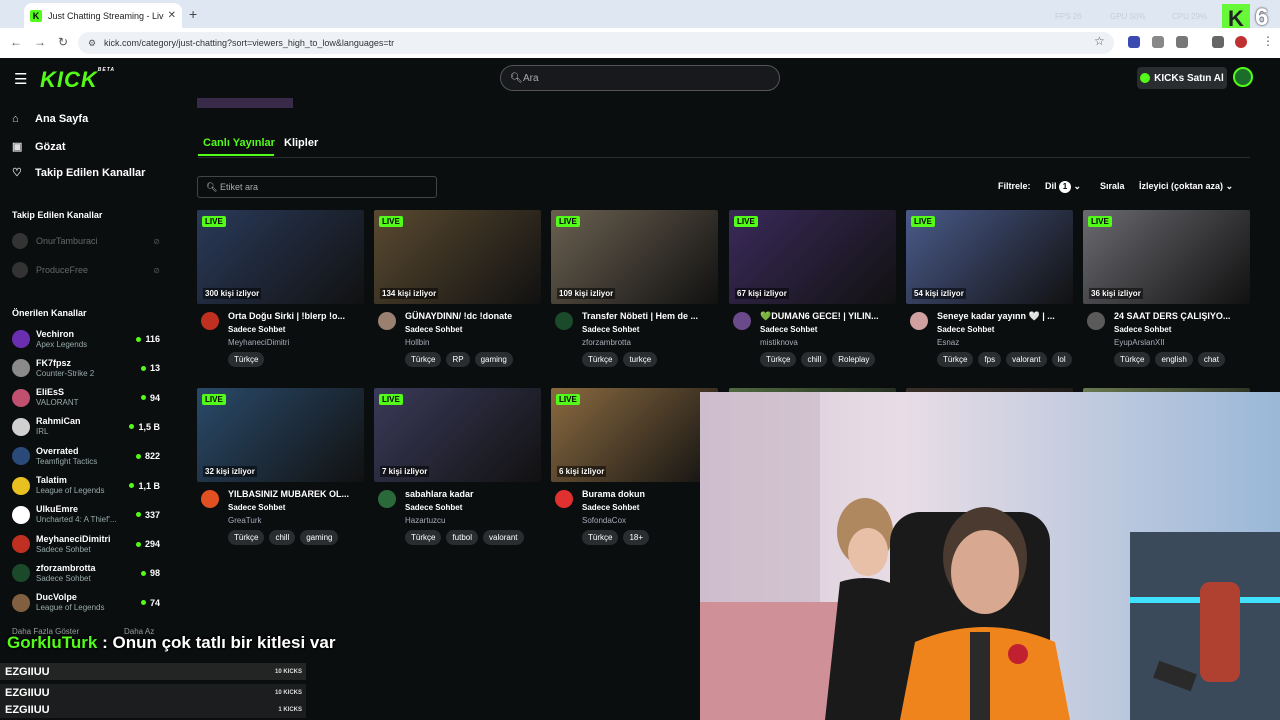  What do you see at coordinates (640, 359) in the screenshot?
I see `tag-chip: turkçe` at bounding box center [640, 359].